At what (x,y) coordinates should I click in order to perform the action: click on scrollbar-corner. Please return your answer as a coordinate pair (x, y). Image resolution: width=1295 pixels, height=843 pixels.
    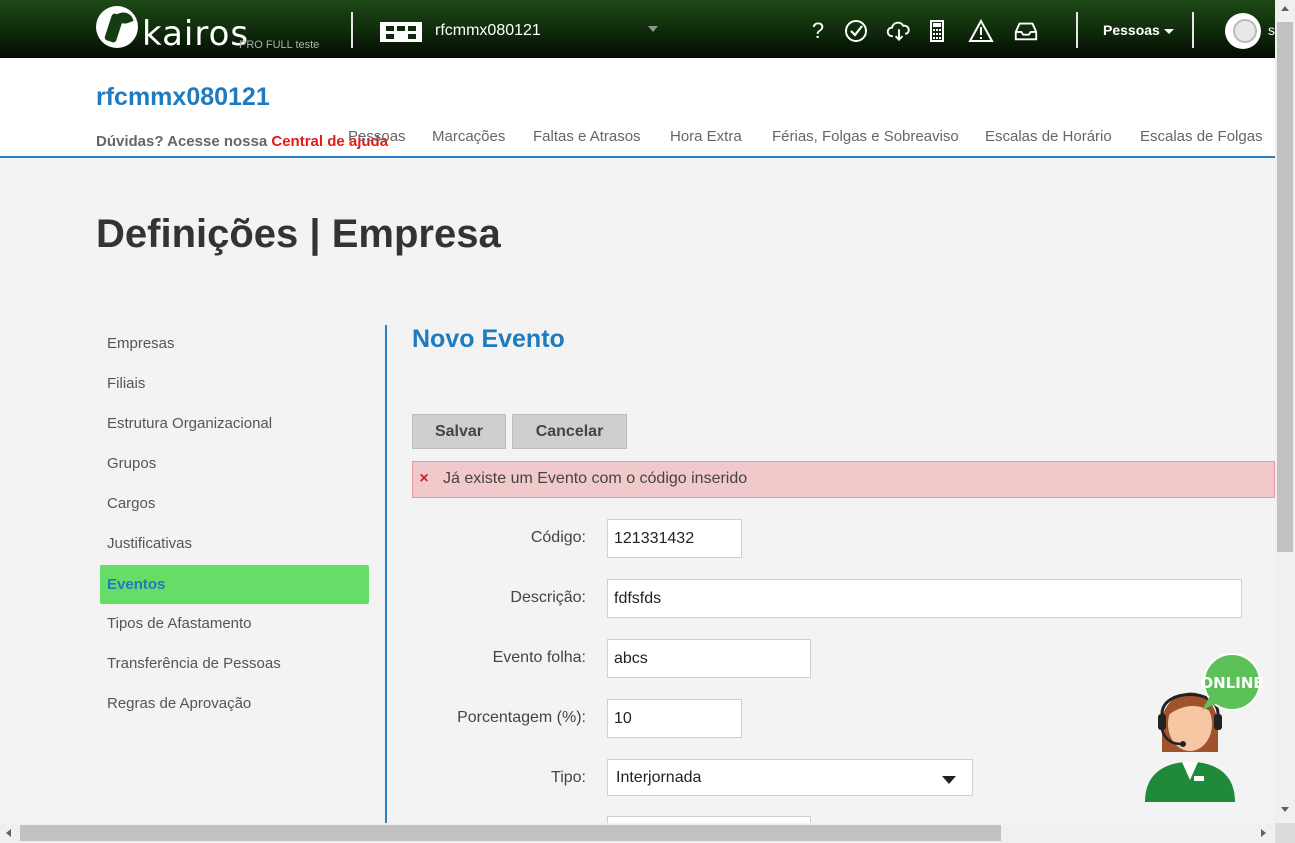
    Looking at the image, I should click on (1285, 833).